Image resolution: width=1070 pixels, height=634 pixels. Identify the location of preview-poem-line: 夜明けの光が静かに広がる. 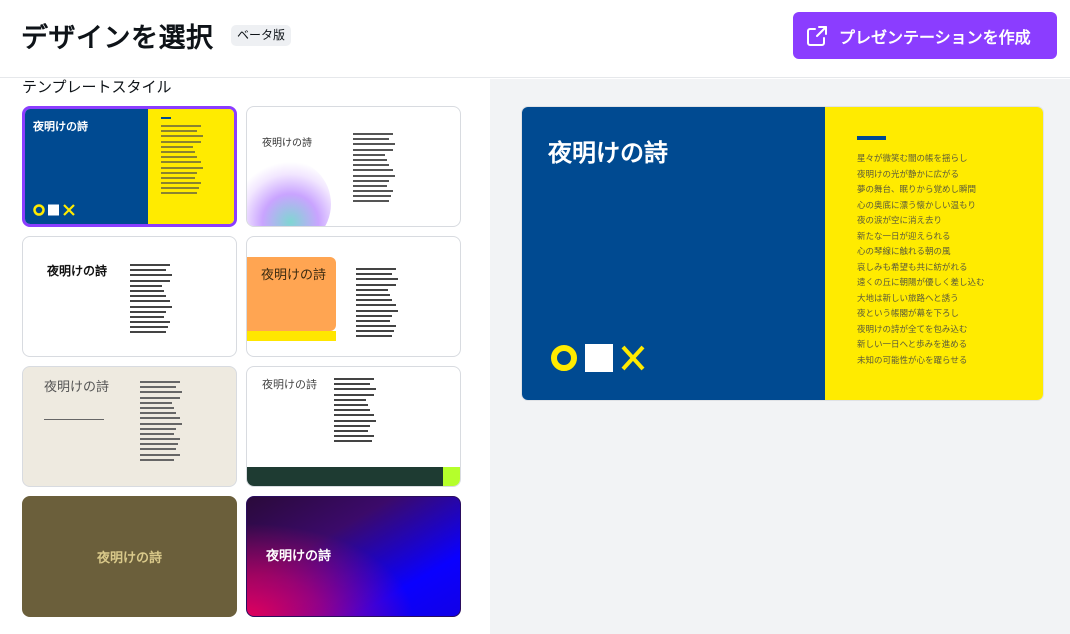
(908, 174).